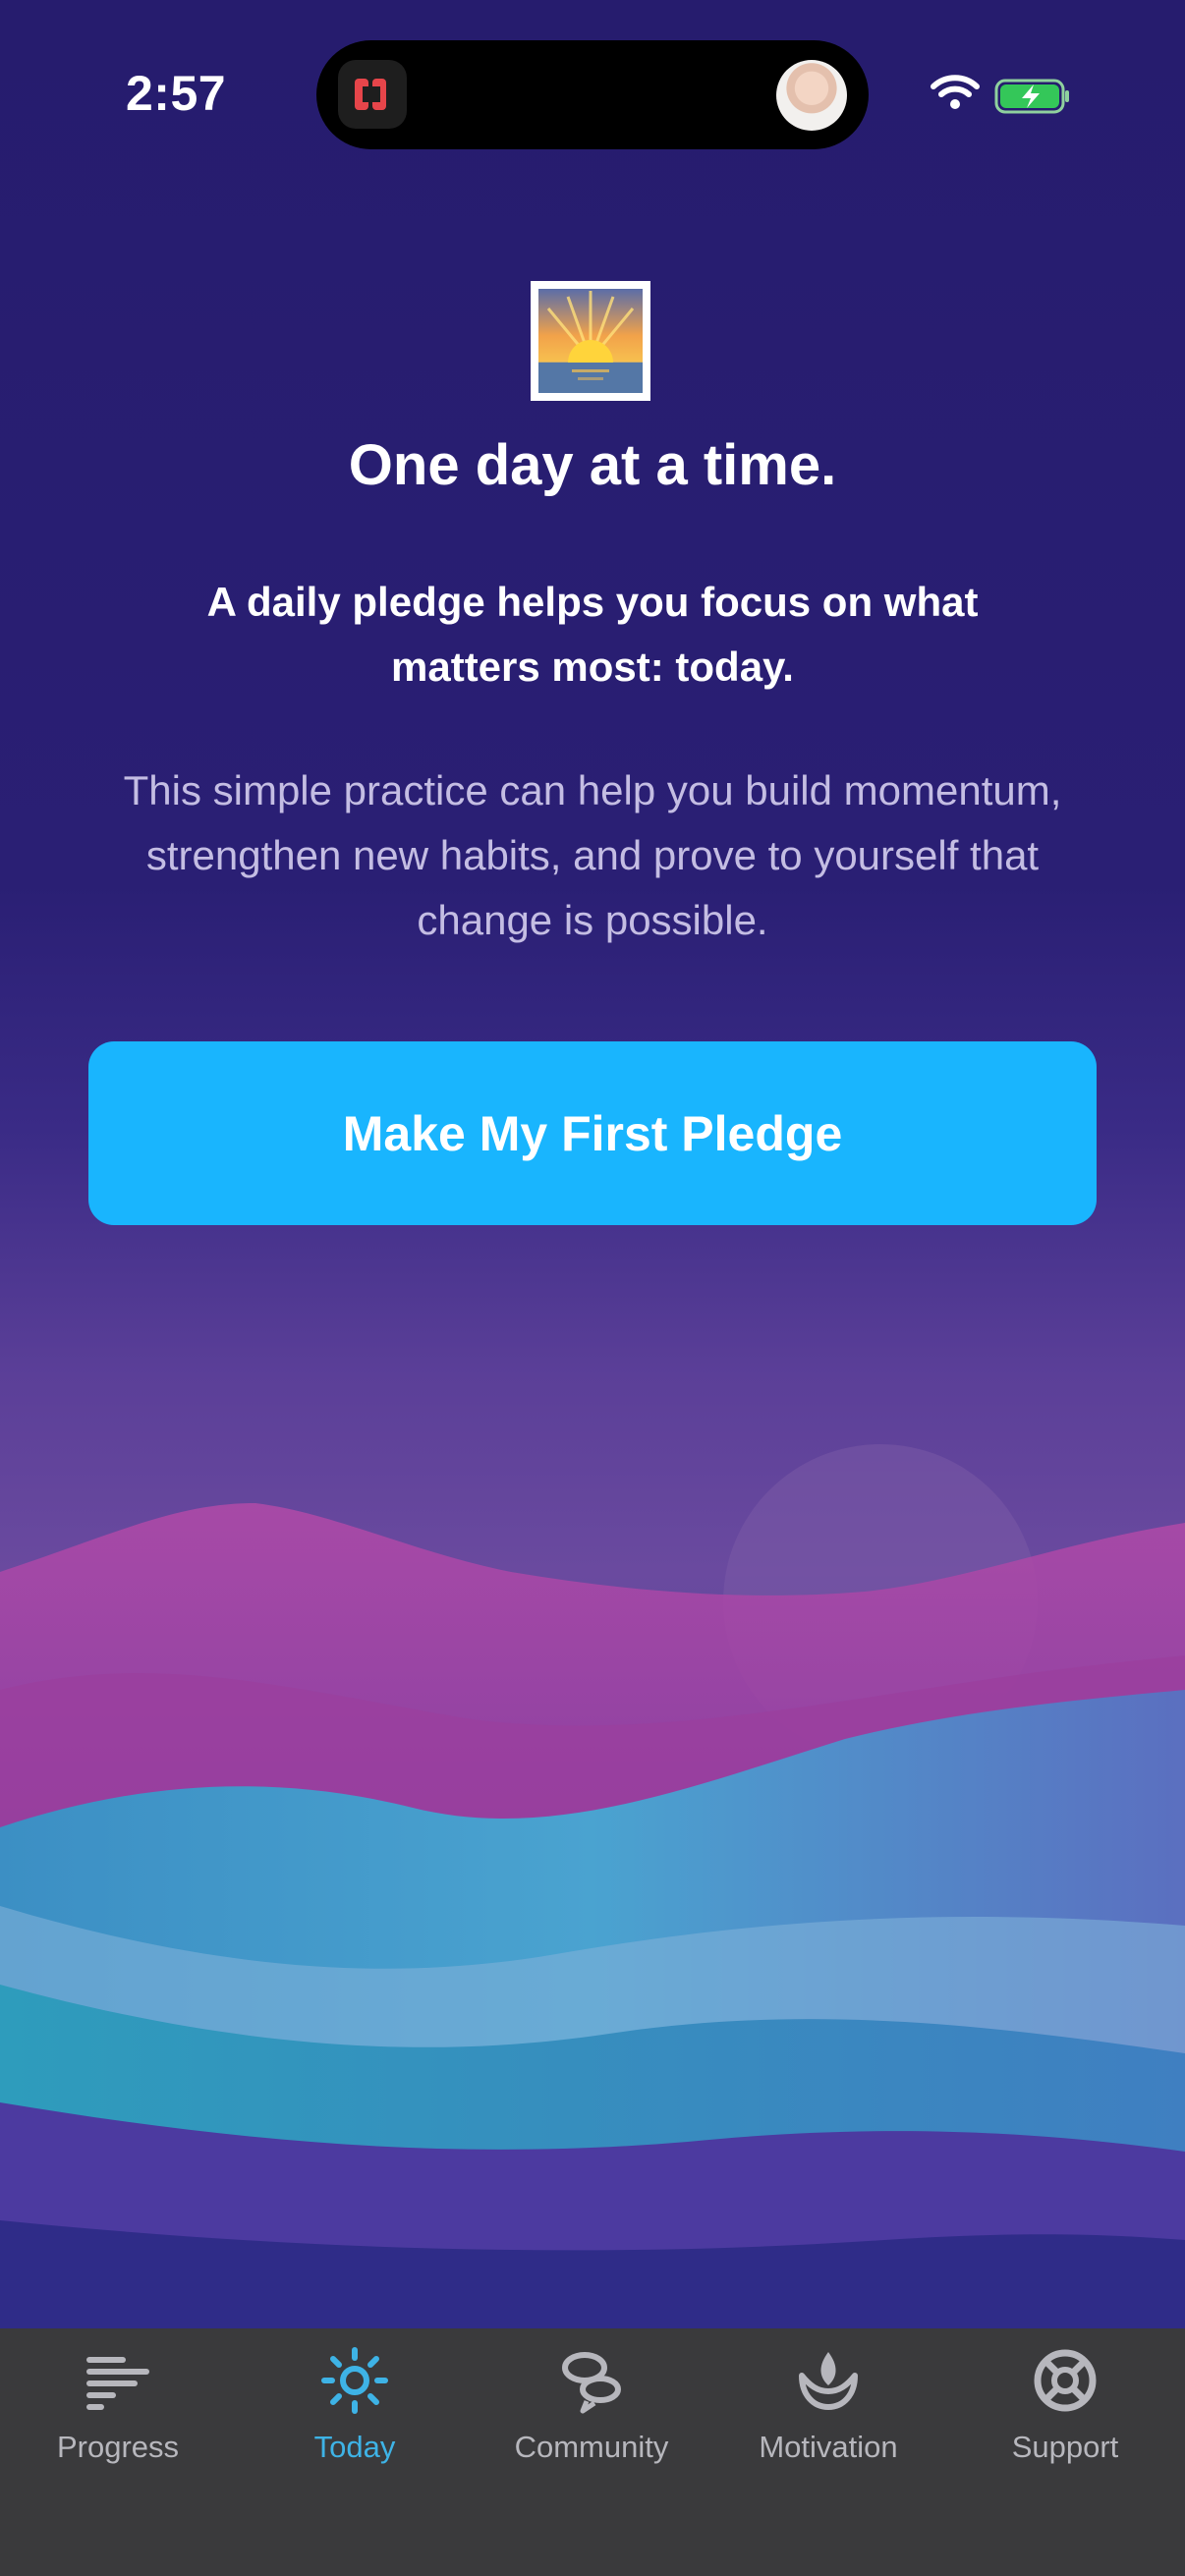 This screenshot has height=2576, width=1185. I want to click on live-activity-avatar, so click(812, 95).